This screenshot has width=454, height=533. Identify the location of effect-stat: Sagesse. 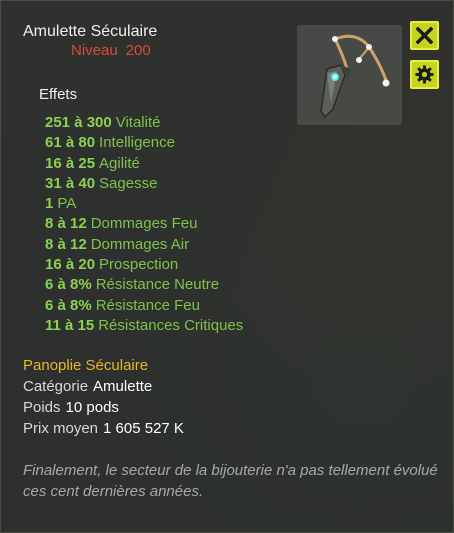
(128, 183).